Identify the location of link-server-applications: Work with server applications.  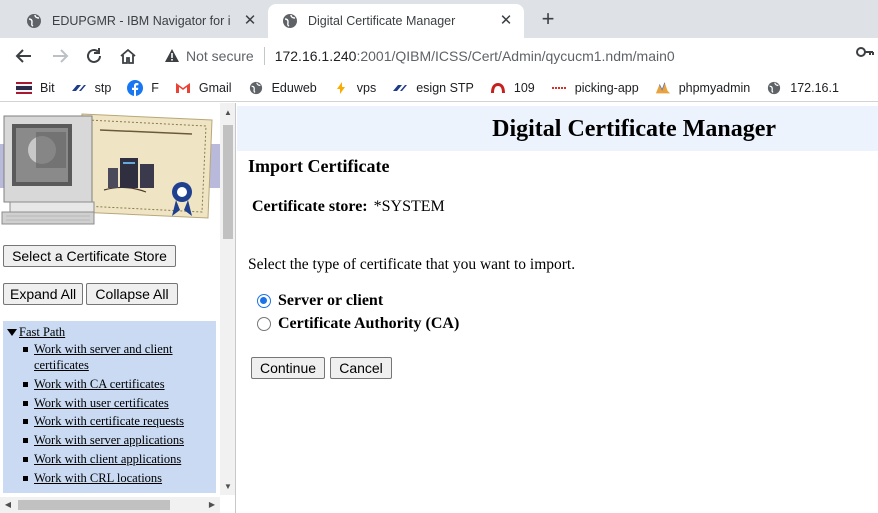
(109, 440).